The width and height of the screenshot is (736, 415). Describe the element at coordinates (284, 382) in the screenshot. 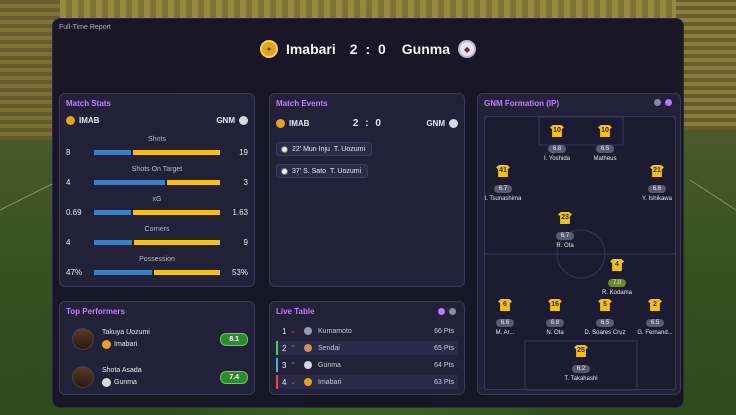

I see `table-position: 4` at that location.